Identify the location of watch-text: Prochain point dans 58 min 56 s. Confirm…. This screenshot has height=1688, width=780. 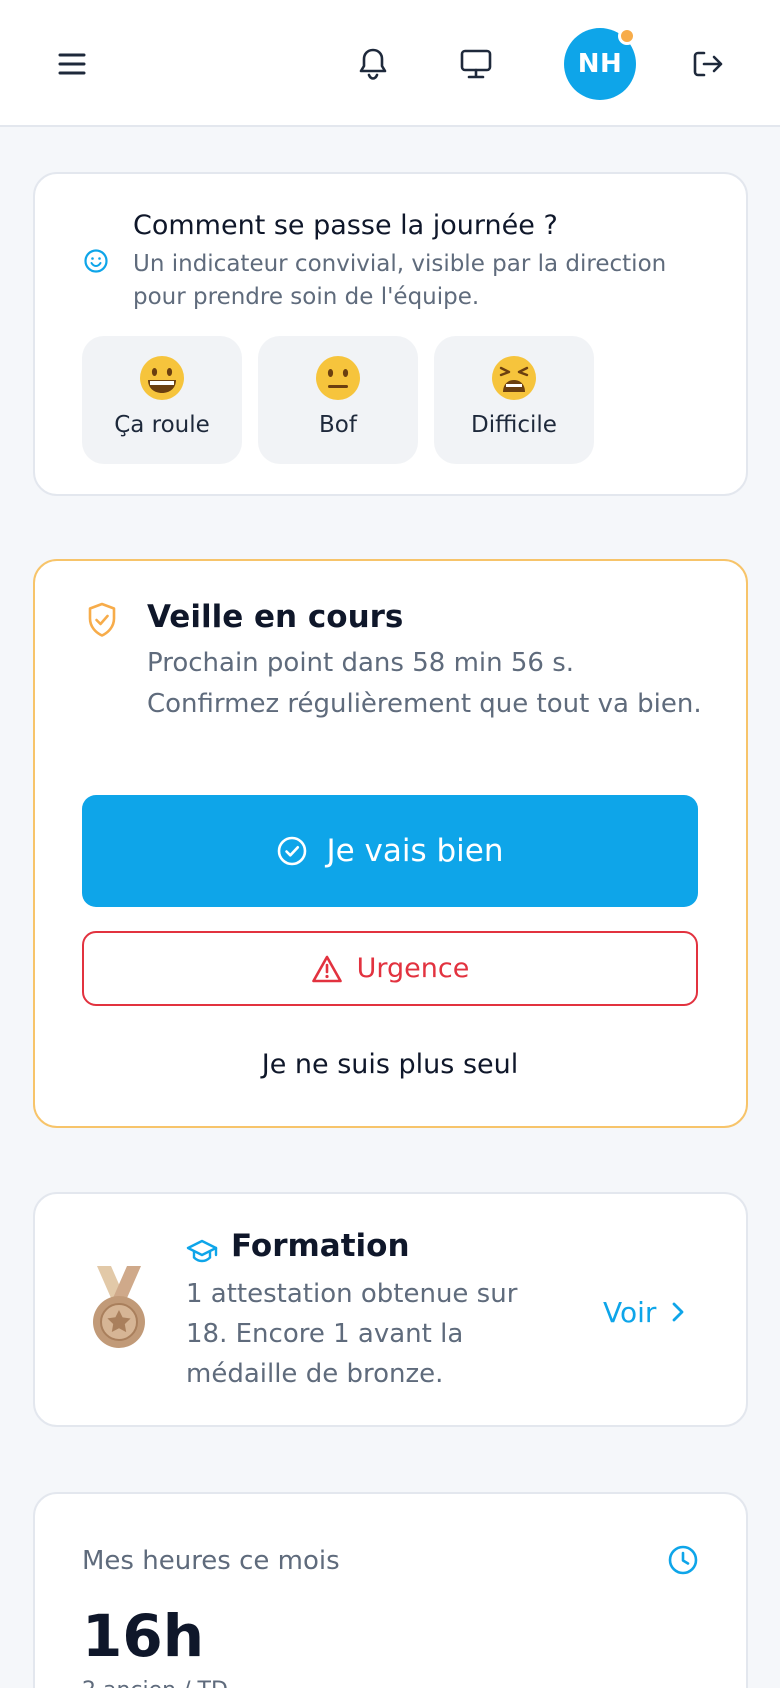
(424, 683).